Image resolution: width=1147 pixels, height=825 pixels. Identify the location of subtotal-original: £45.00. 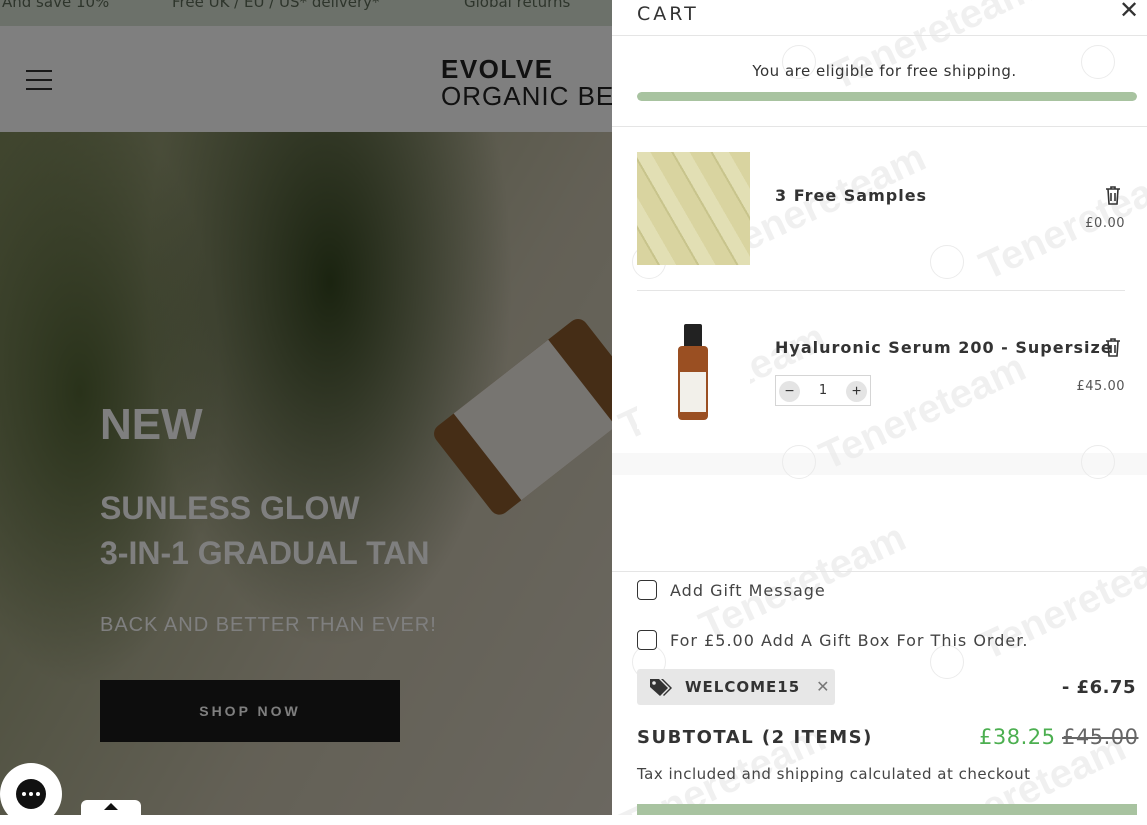
(1100, 737).